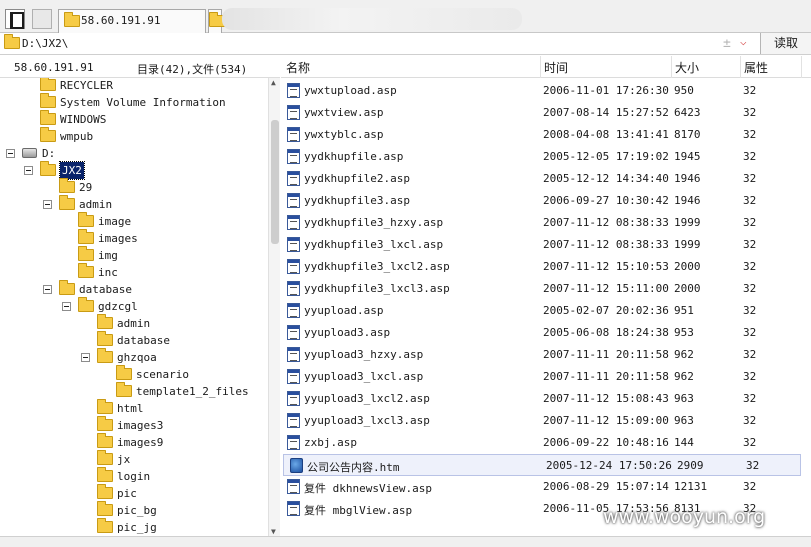 The height and width of the screenshot is (547, 811). Describe the element at coordinates (274, 307) in the screenshot. I see `tree-scrollbar: ▲ ▼` at that location.